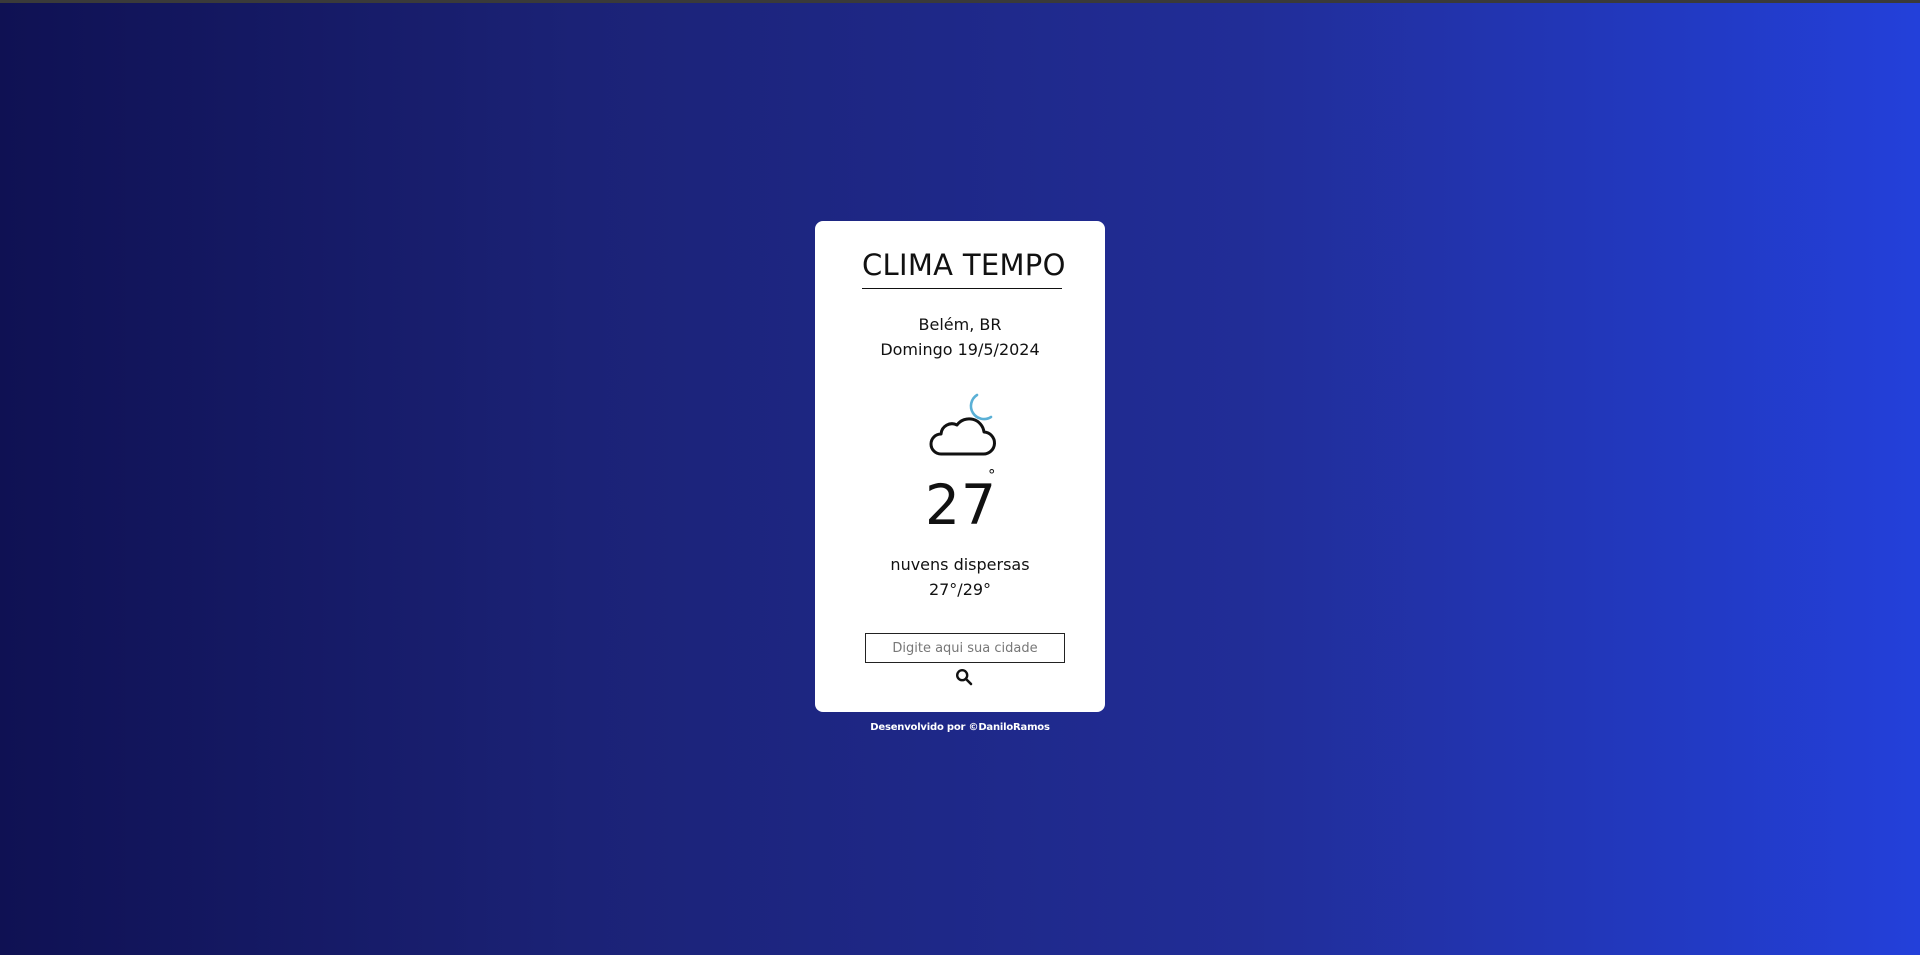 Image resolution: width=1920 pixels, height=955 pixels. Describe the element at coordinates (960, 1) in the screenshot. I see `browser-top-strip` at that location.